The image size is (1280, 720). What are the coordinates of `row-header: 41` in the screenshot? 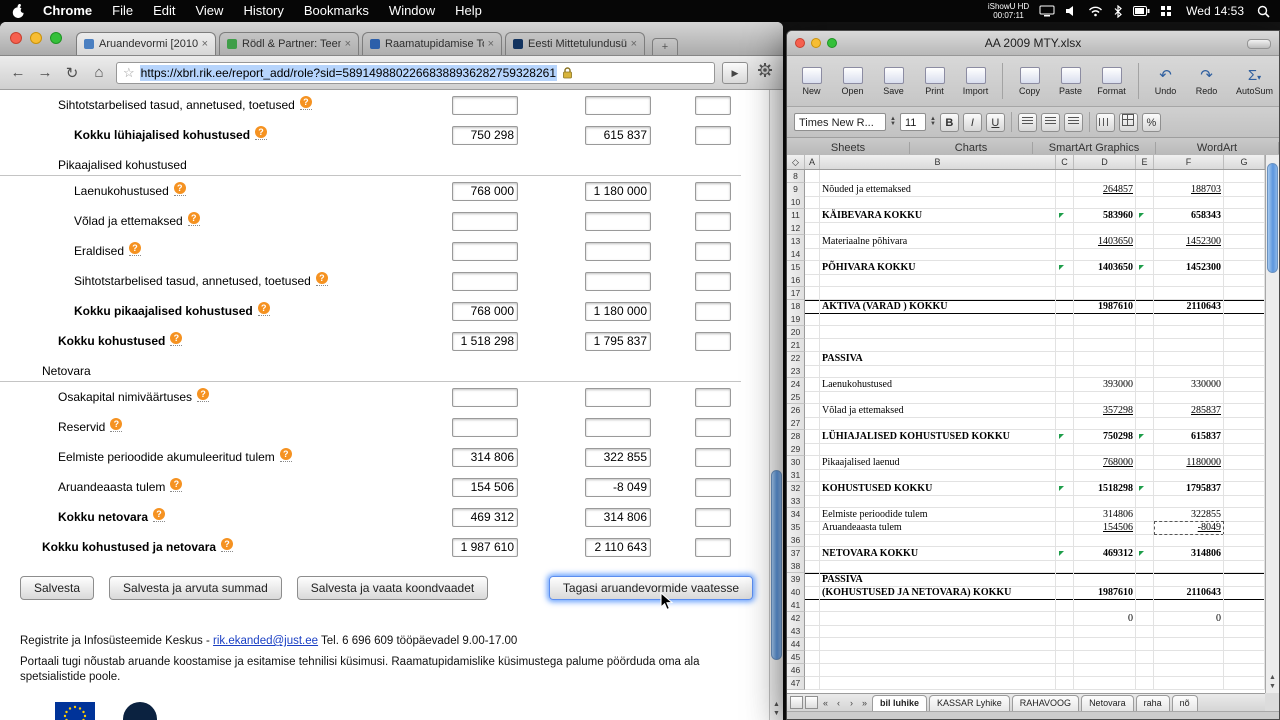 It's located at (796, 605).